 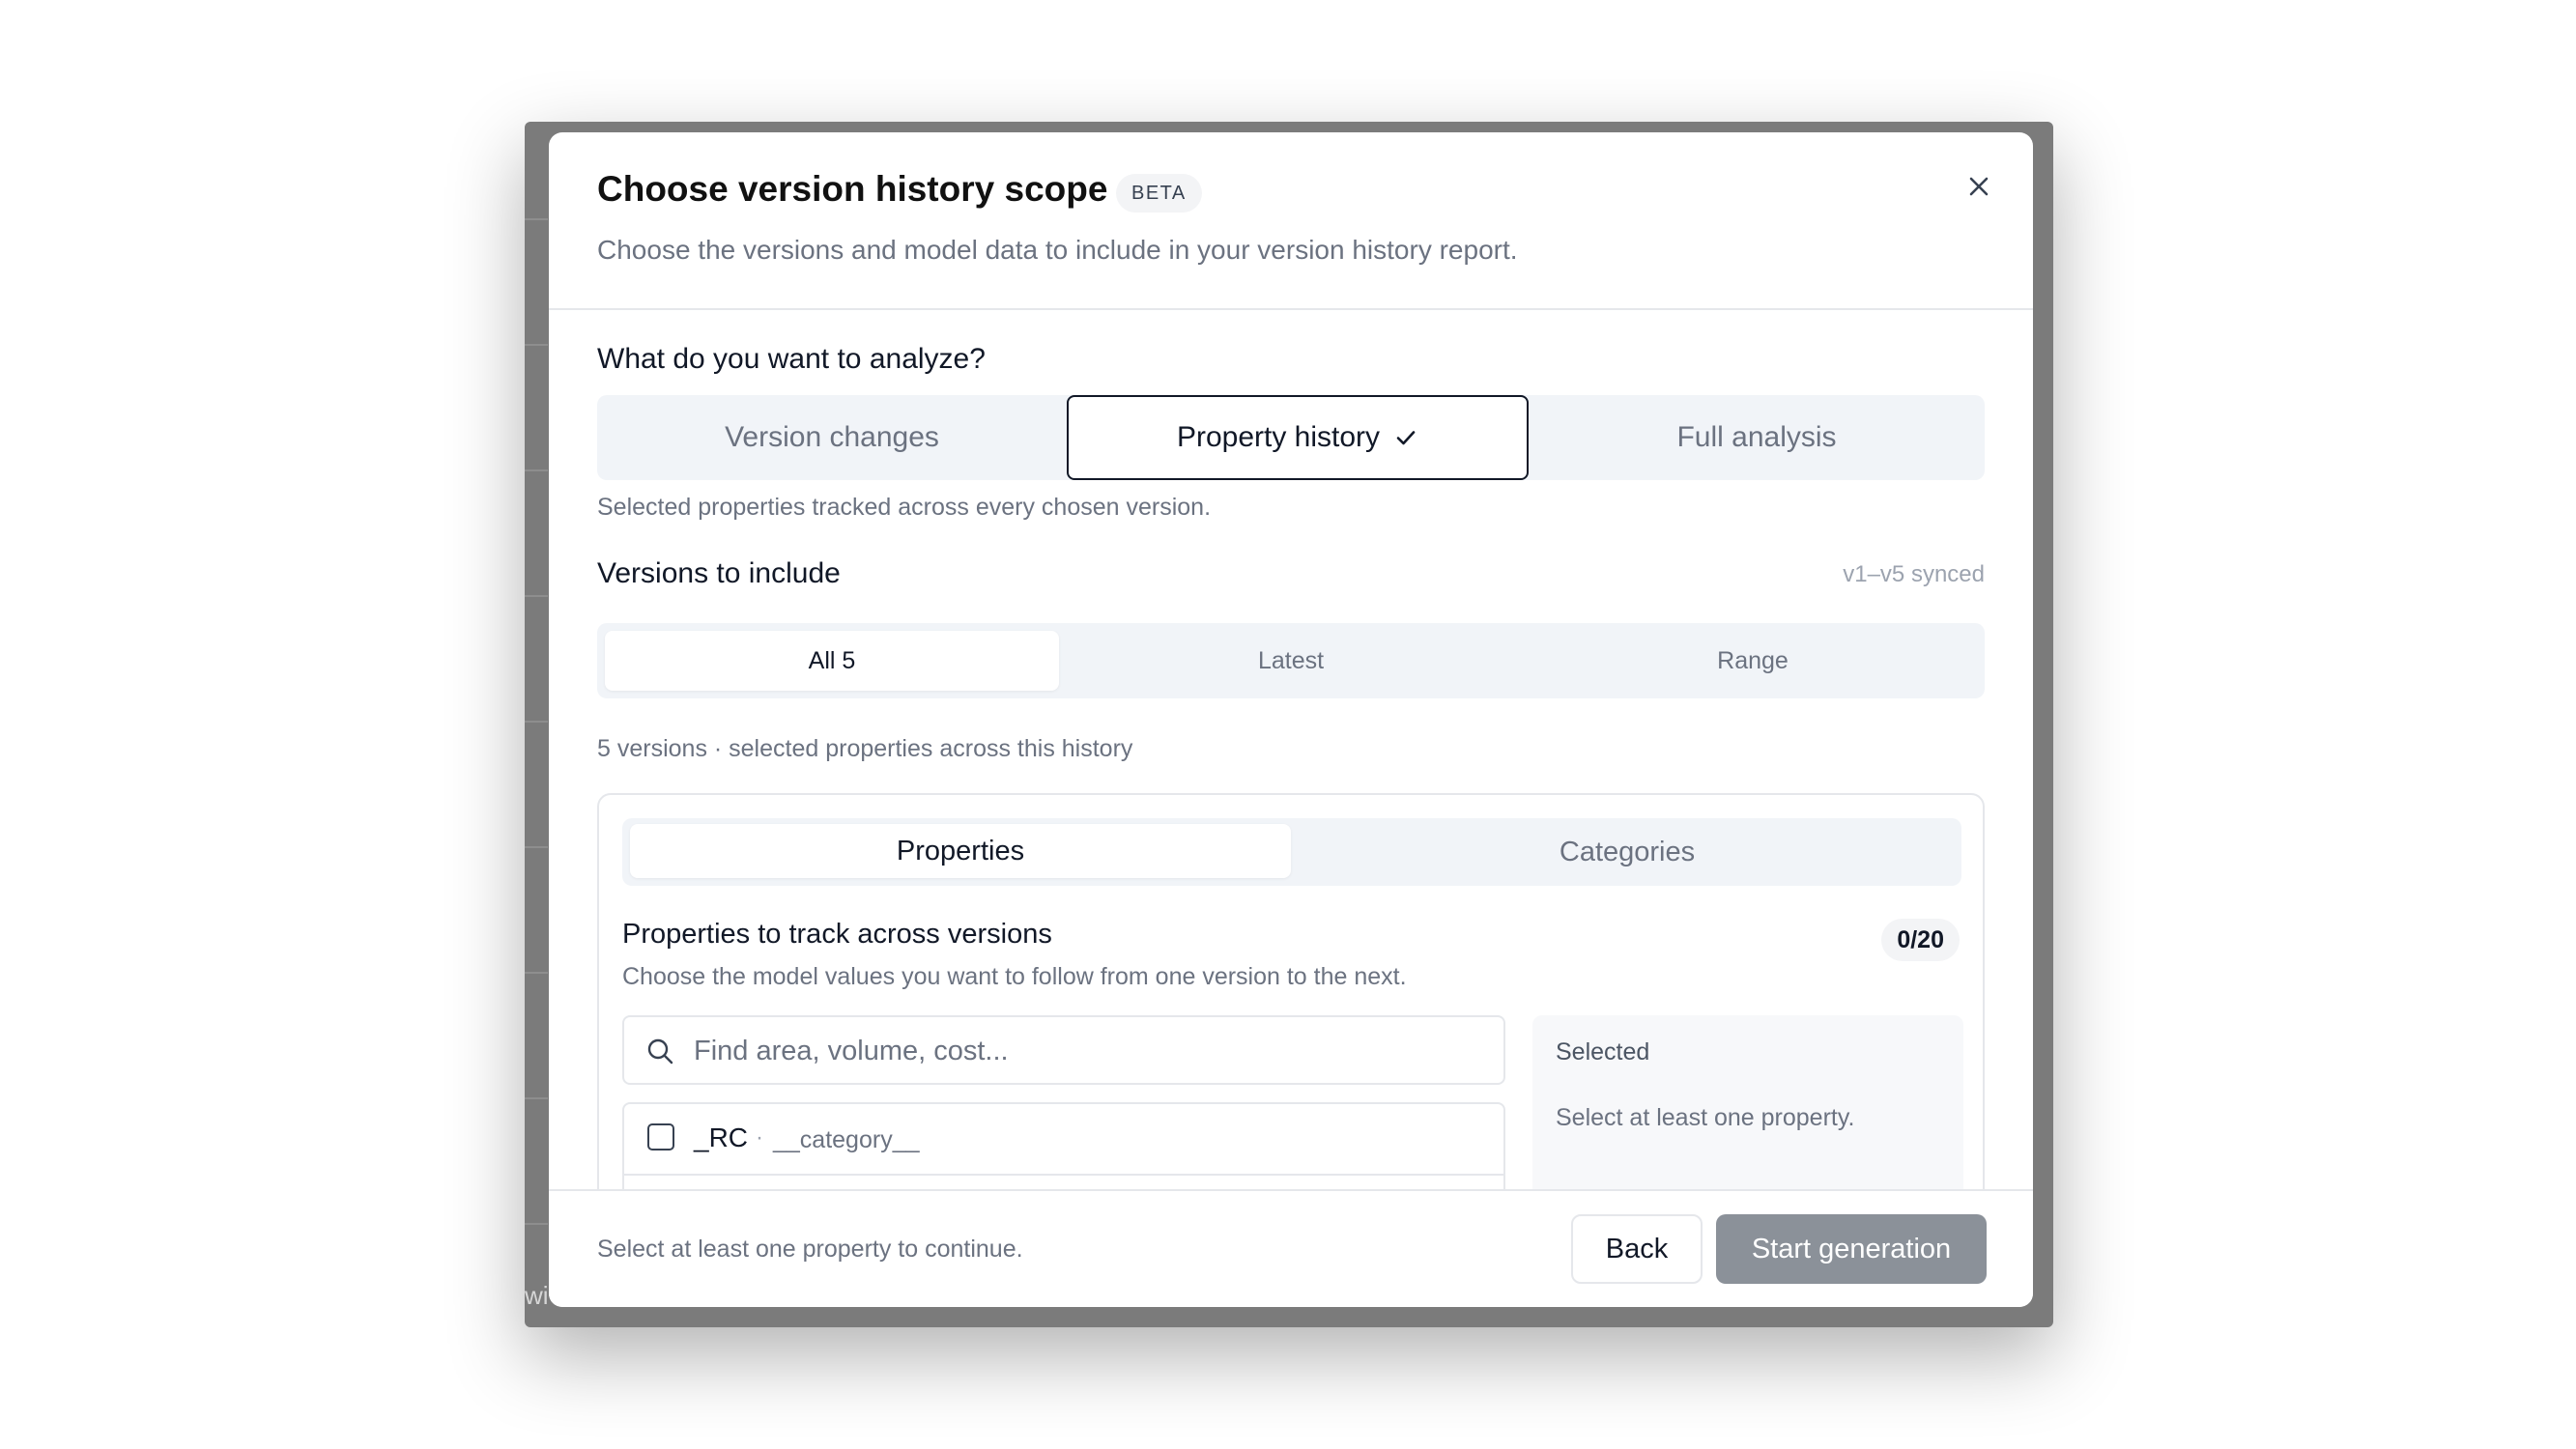 I want to click on background-text: wi, so click(x=537, y=1295).